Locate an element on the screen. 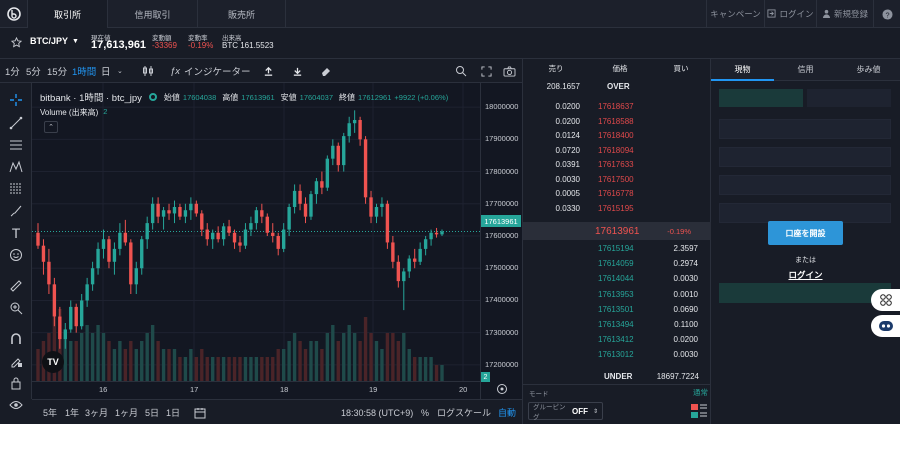 This screenshot has height=462, width=900. mode-value: 通常 is located at coordinates (700, 392).